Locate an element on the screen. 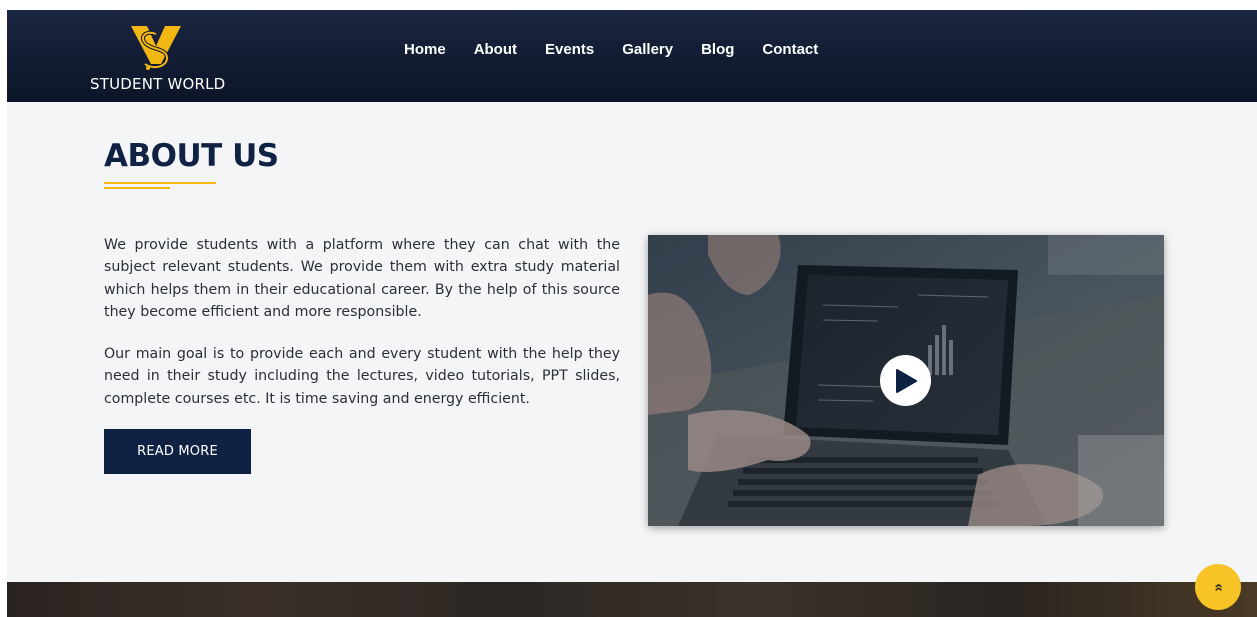 The image size is (1257, 617). nav-blog: Blog is located at coordinates (717, 49).